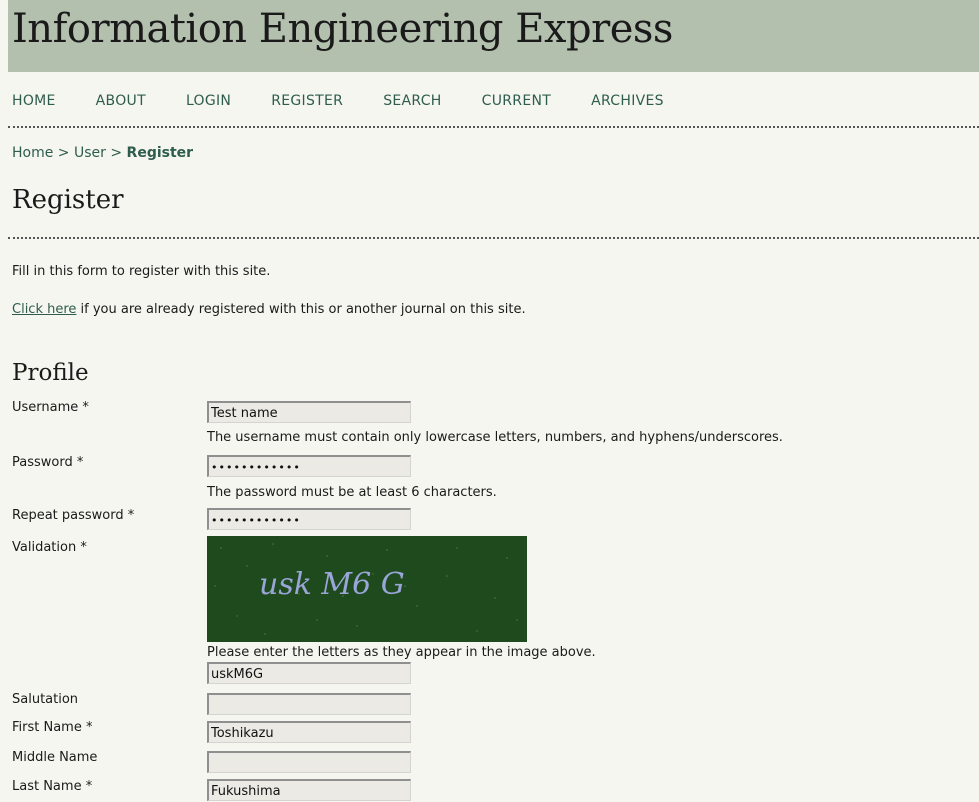  Describe the element at coordinates (160, 153) in the screenshot. I see `breadcrumb-current-link: Register` at that location.